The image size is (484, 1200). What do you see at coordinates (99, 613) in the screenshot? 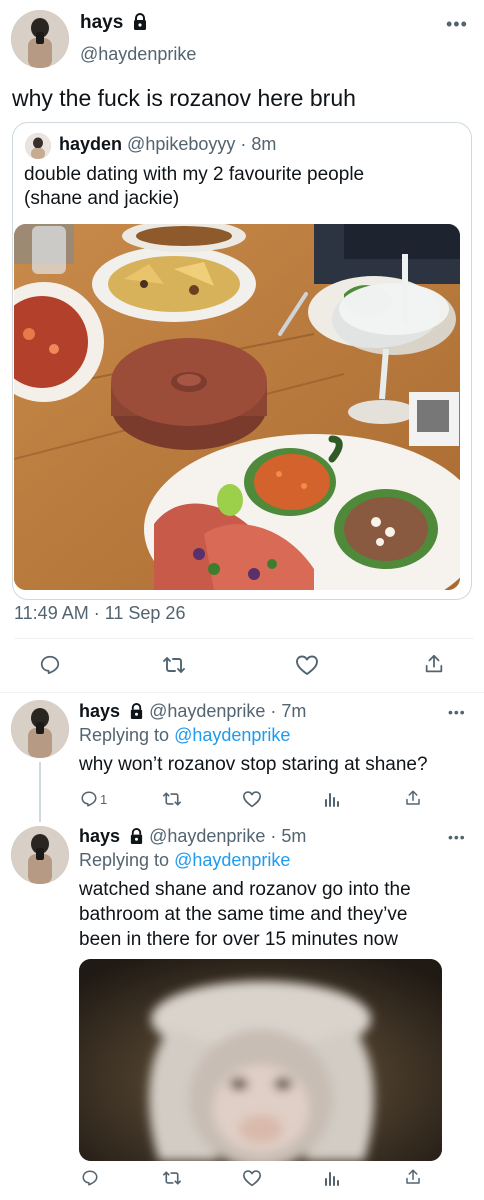
I see `tweet-timestamp: 11:49 AM · 11 Sep 26` at bounding box center [99, 613].